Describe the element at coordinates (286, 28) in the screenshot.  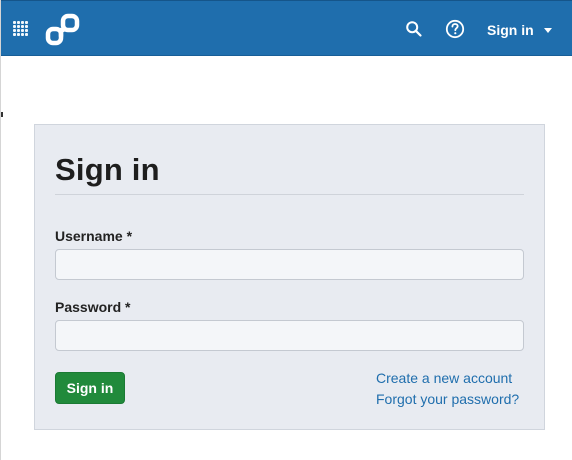
I see `top-navigation-bar: Sign in` at that location.